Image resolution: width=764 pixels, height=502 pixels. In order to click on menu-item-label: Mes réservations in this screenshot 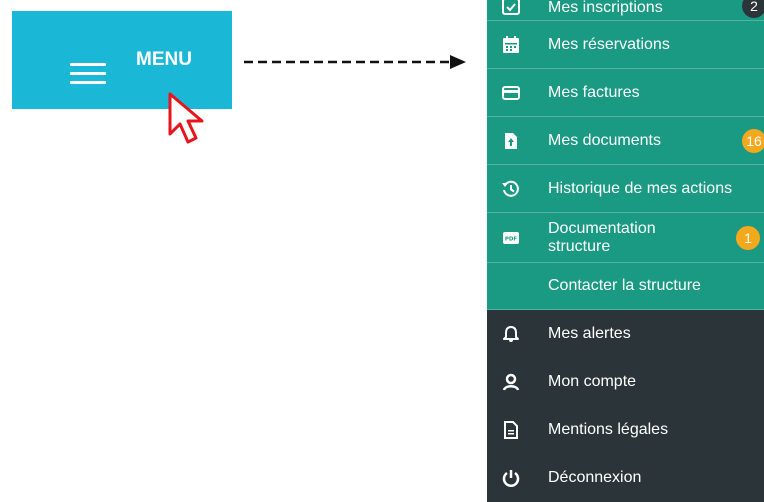, I will do `click(609, 44)`.